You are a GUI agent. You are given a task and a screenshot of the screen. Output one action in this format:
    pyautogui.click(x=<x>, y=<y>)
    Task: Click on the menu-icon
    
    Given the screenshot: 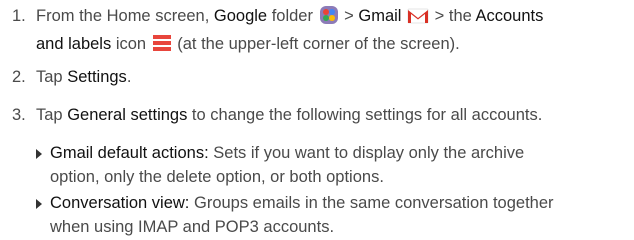 What is the action you would take?
    pyautogui.click(x=161, y=46)
    